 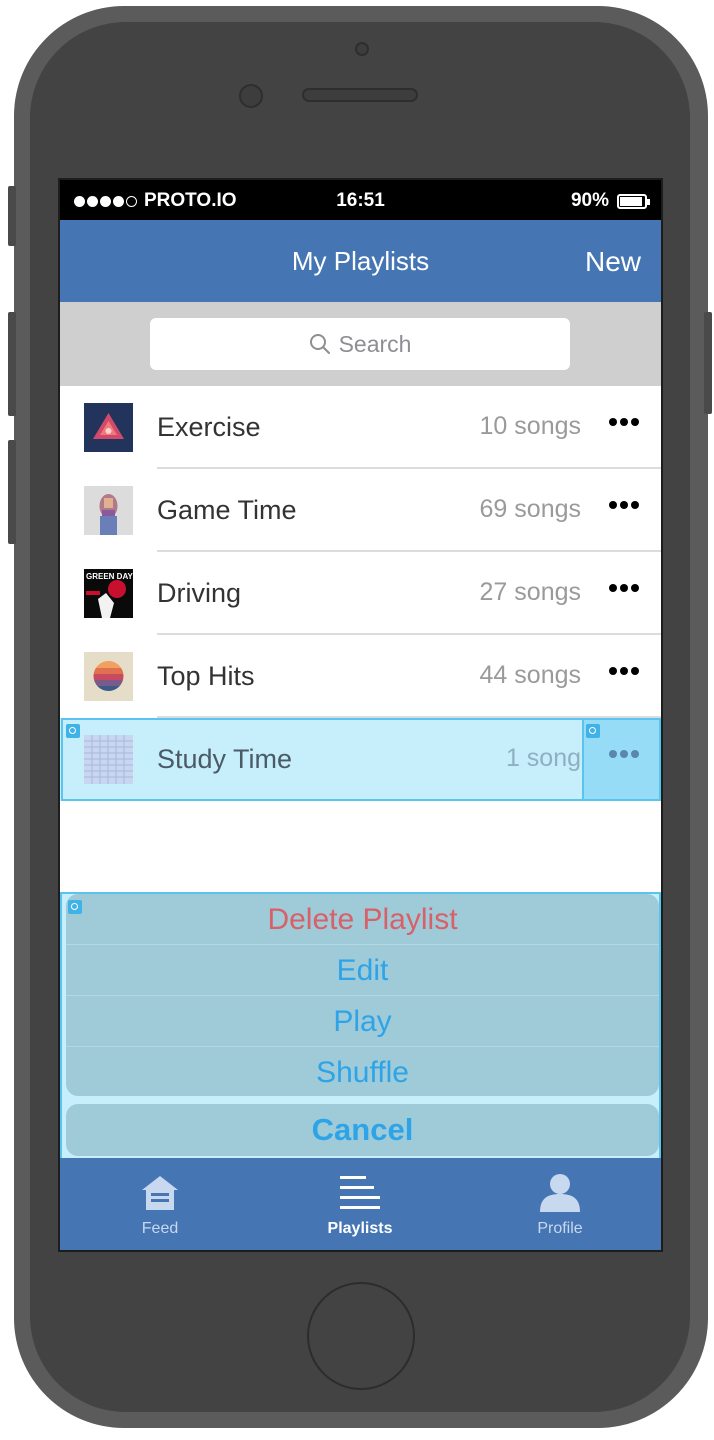 What do you see at coordinates (543, 758) in the screenshot?
I see `song-count: 1 song` at bounding box center [543, 758].